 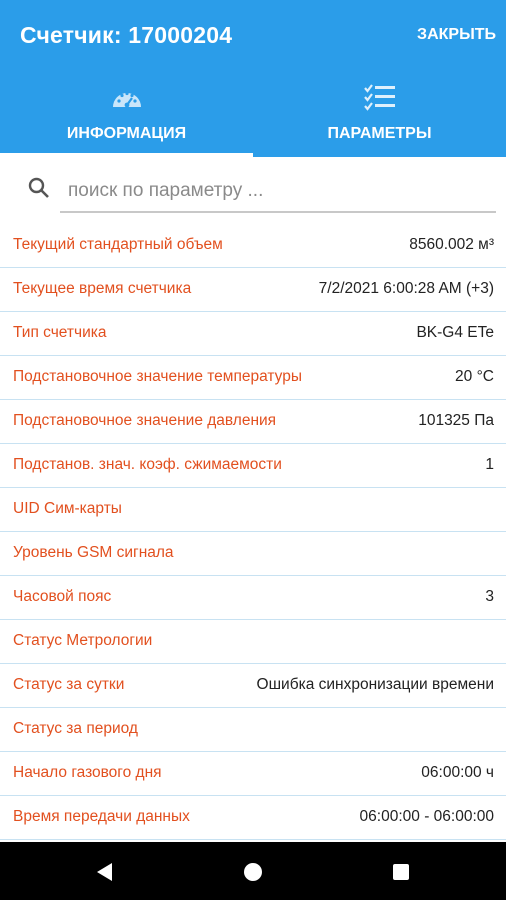 I want to click on tab-information-label: ИНФОРМАЦИЯ, so click(x=126, y=133).